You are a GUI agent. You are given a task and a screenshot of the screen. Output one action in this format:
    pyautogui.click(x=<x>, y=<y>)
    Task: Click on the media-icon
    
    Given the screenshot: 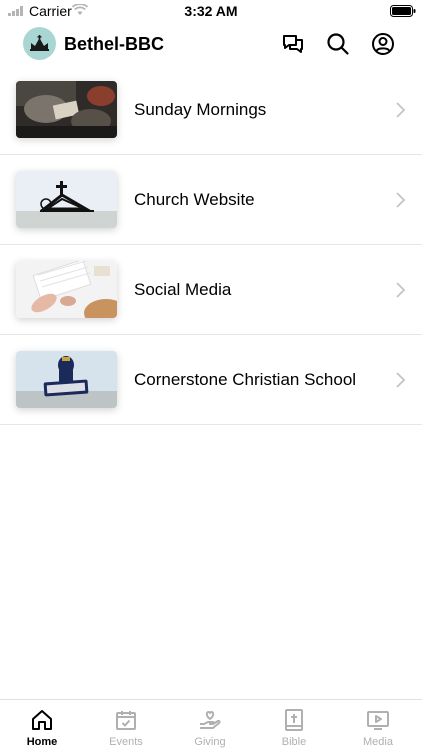 What is the action you would take?
    pyautogui.click(x=378, y=720)
    